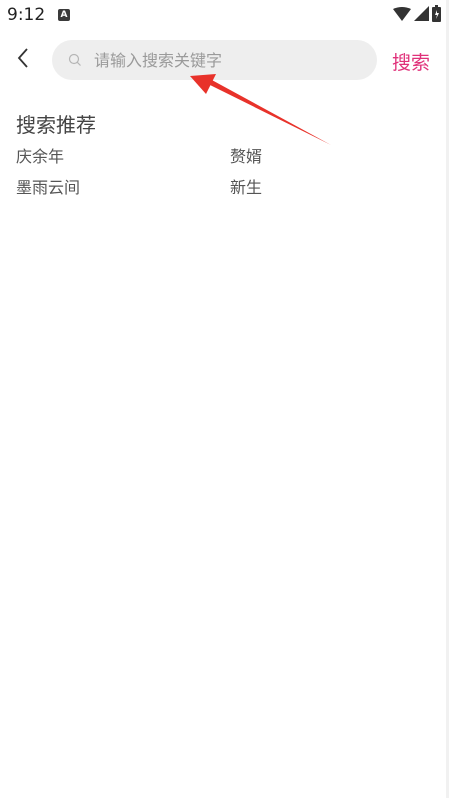  I want to click on status-bar: 9:12 A, so click(224, 15).